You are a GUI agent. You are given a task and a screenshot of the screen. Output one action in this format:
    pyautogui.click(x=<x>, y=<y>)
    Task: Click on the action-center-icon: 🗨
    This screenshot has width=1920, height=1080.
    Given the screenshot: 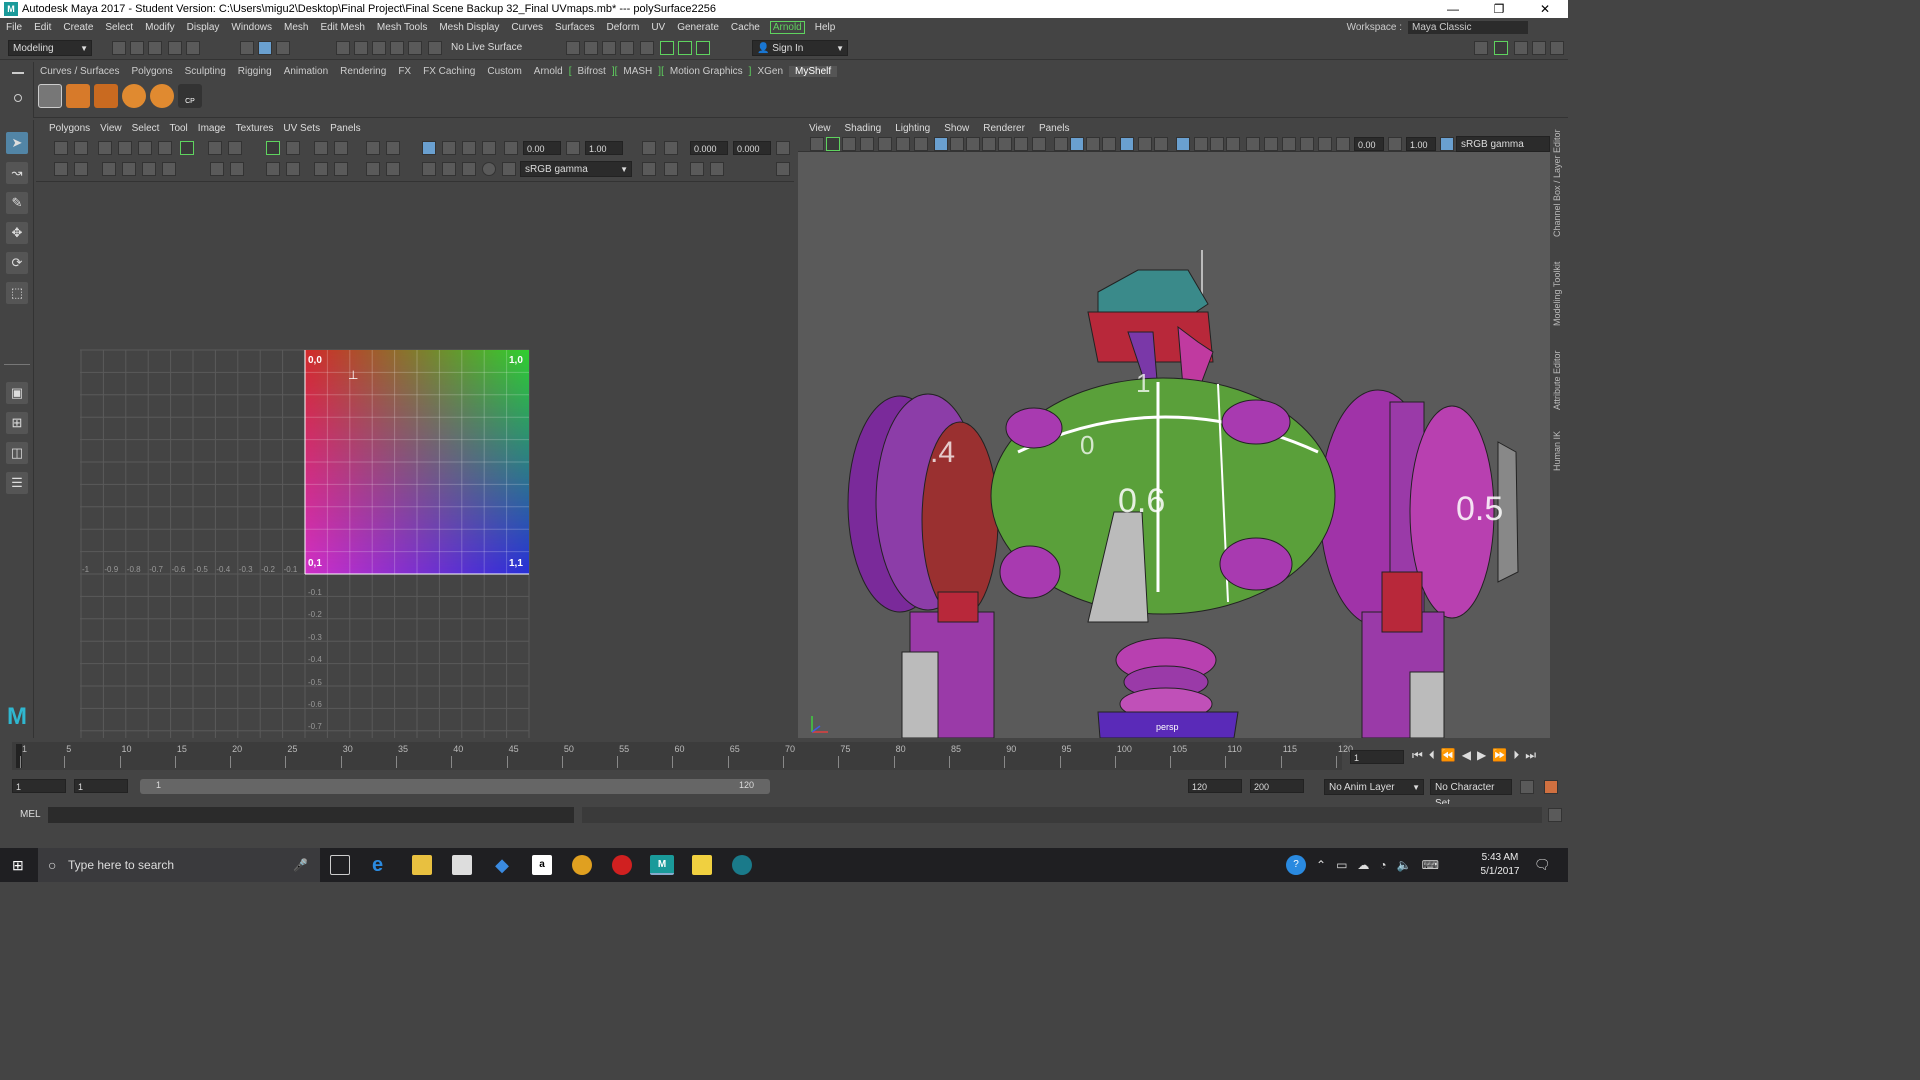 What is the action you would take?
    pyautogui.click(x=1542, y=865)
    